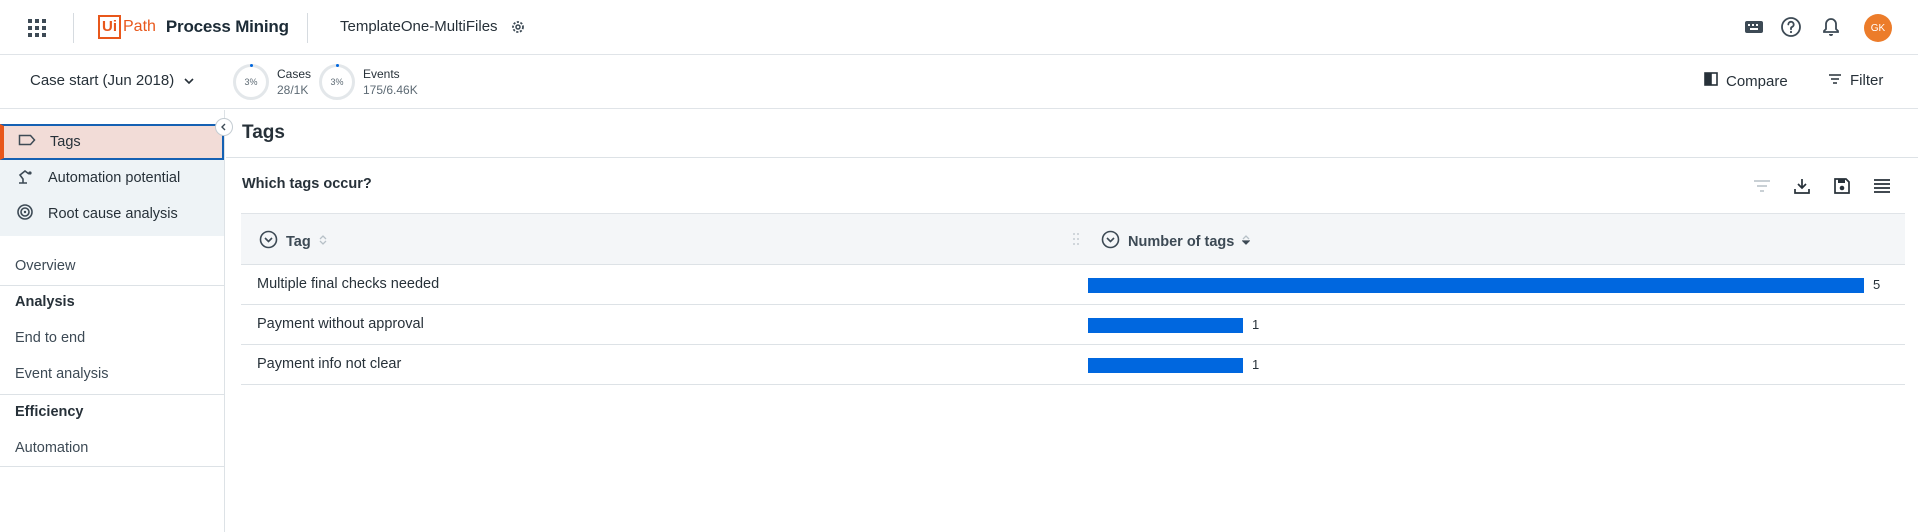  I want to click on nav-section-efficiency: Efficiency, so click(49, 412).